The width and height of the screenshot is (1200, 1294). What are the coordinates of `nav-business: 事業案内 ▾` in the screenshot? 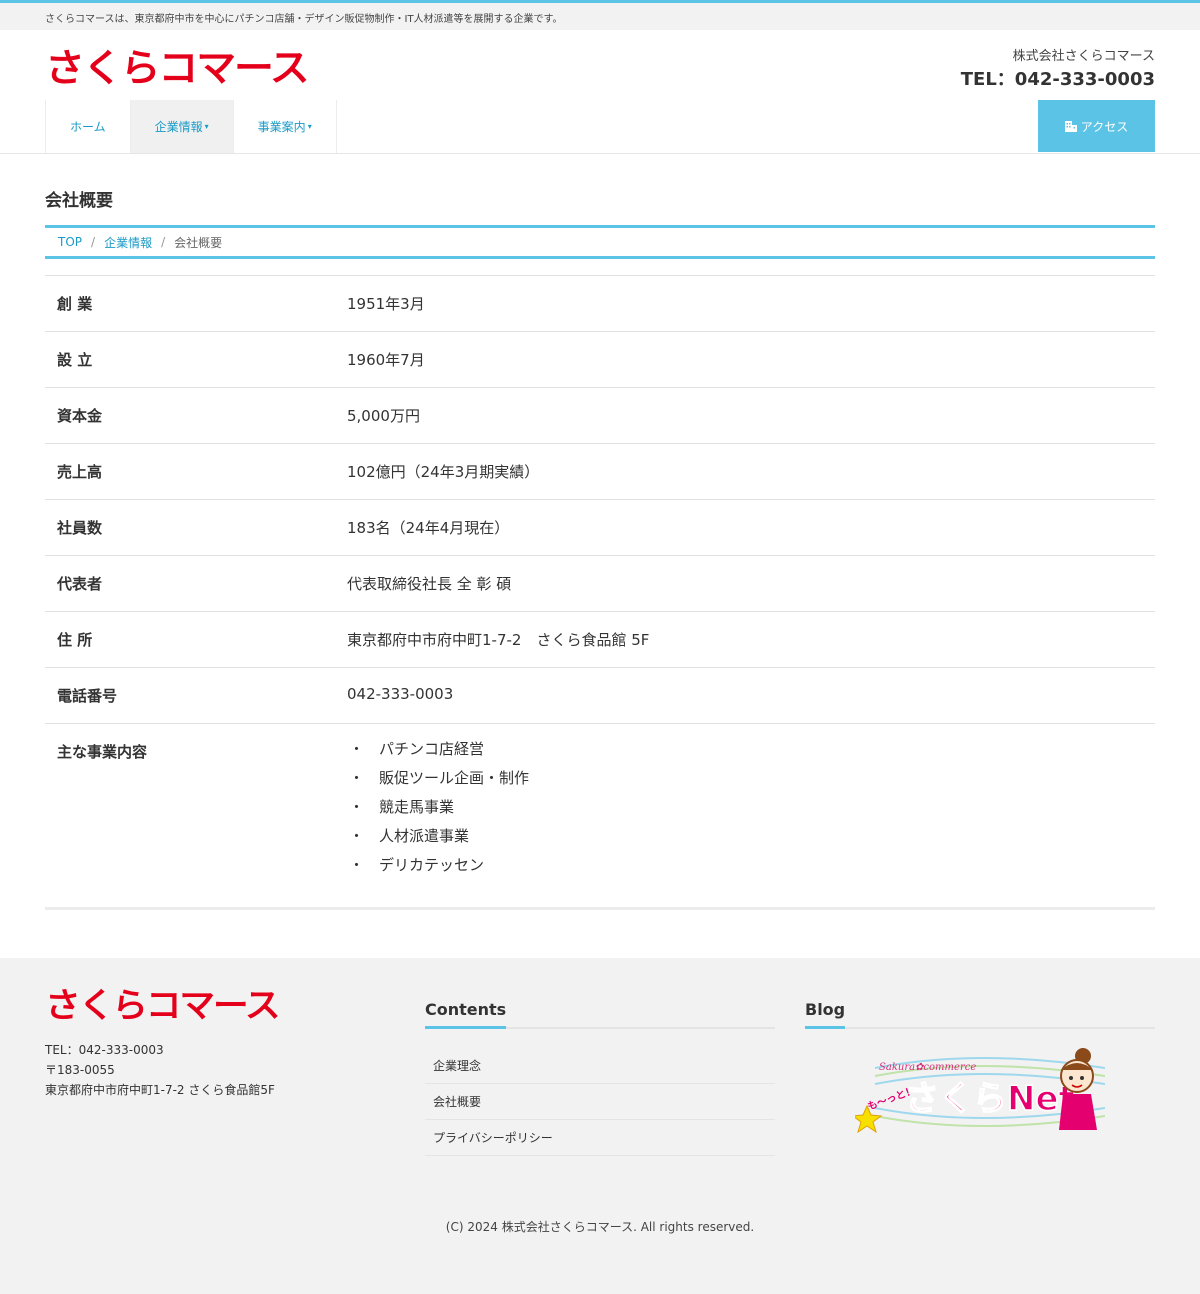 It's located at (284, 126).